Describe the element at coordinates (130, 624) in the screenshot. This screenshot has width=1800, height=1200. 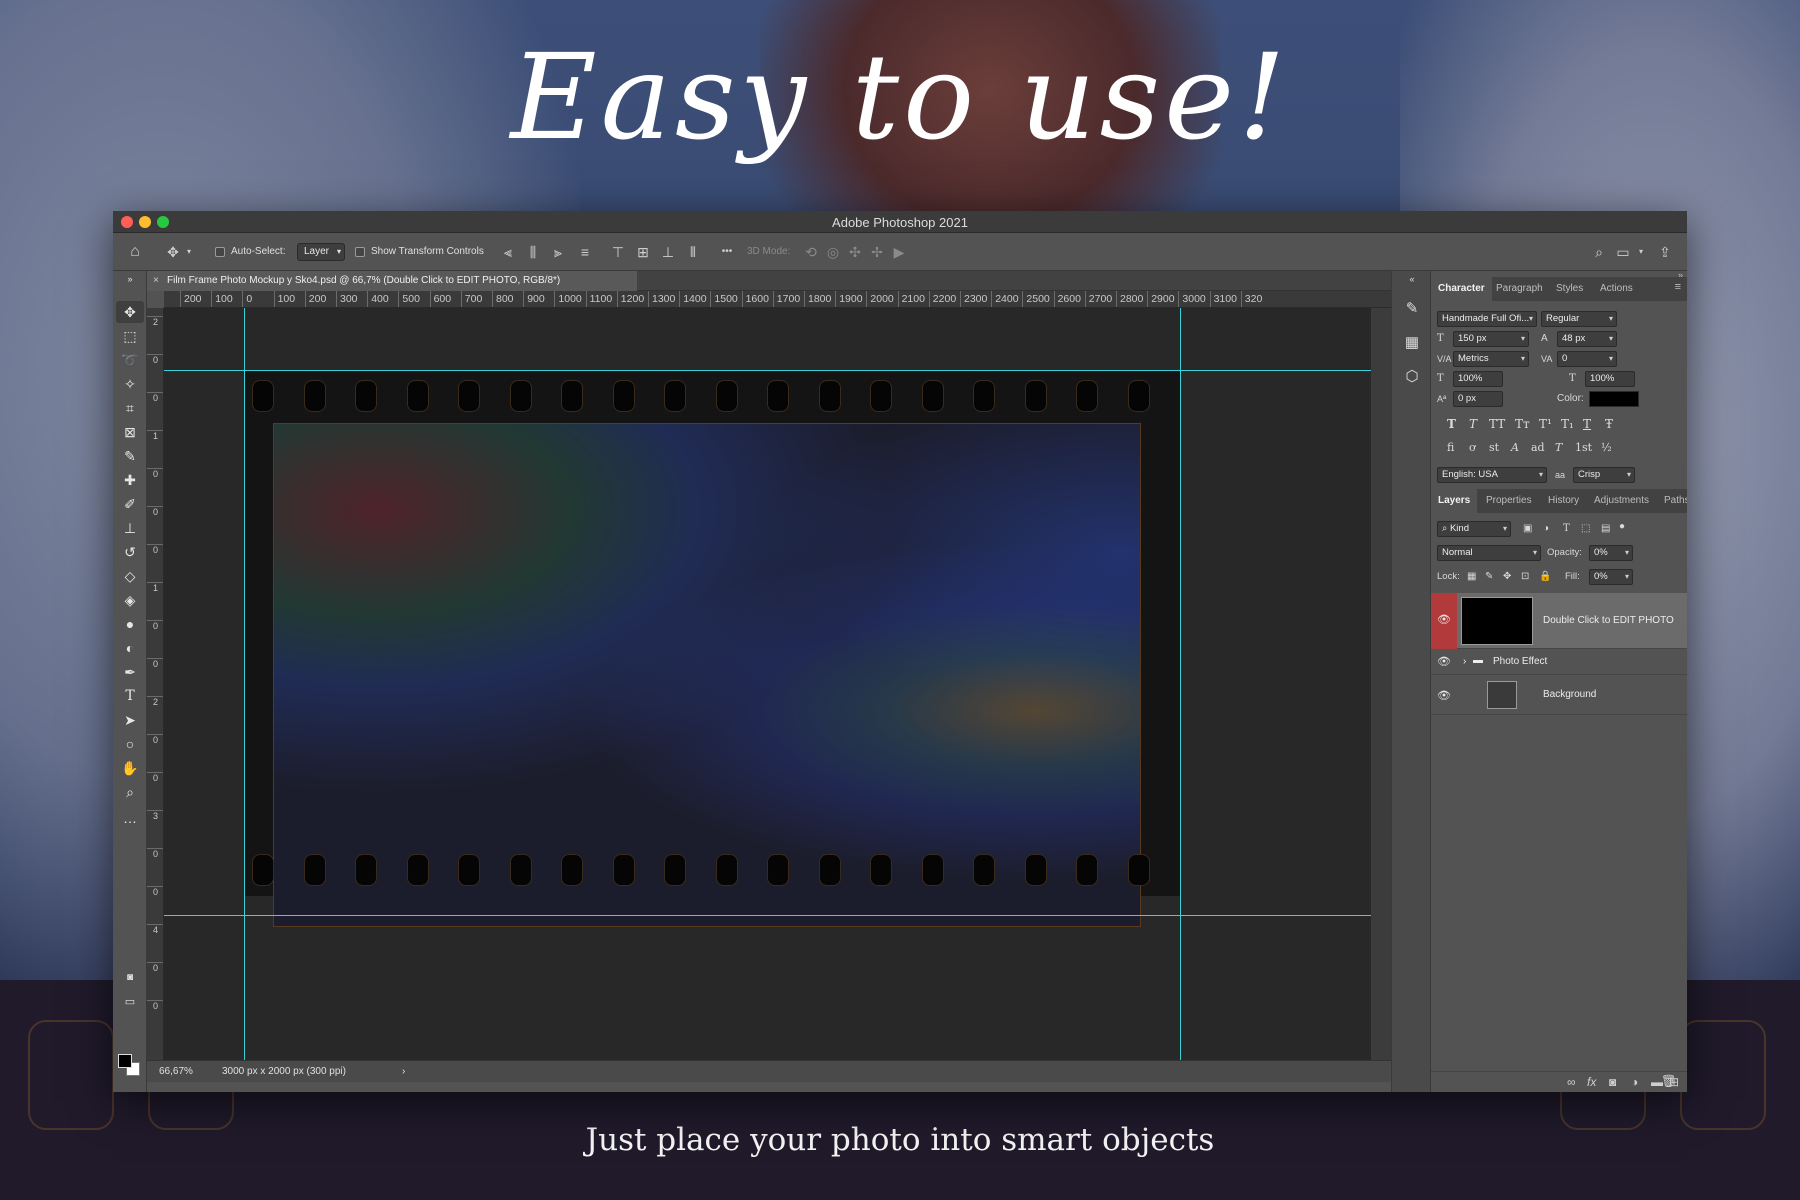
I see `blur-tool-icon: ●` at that location.